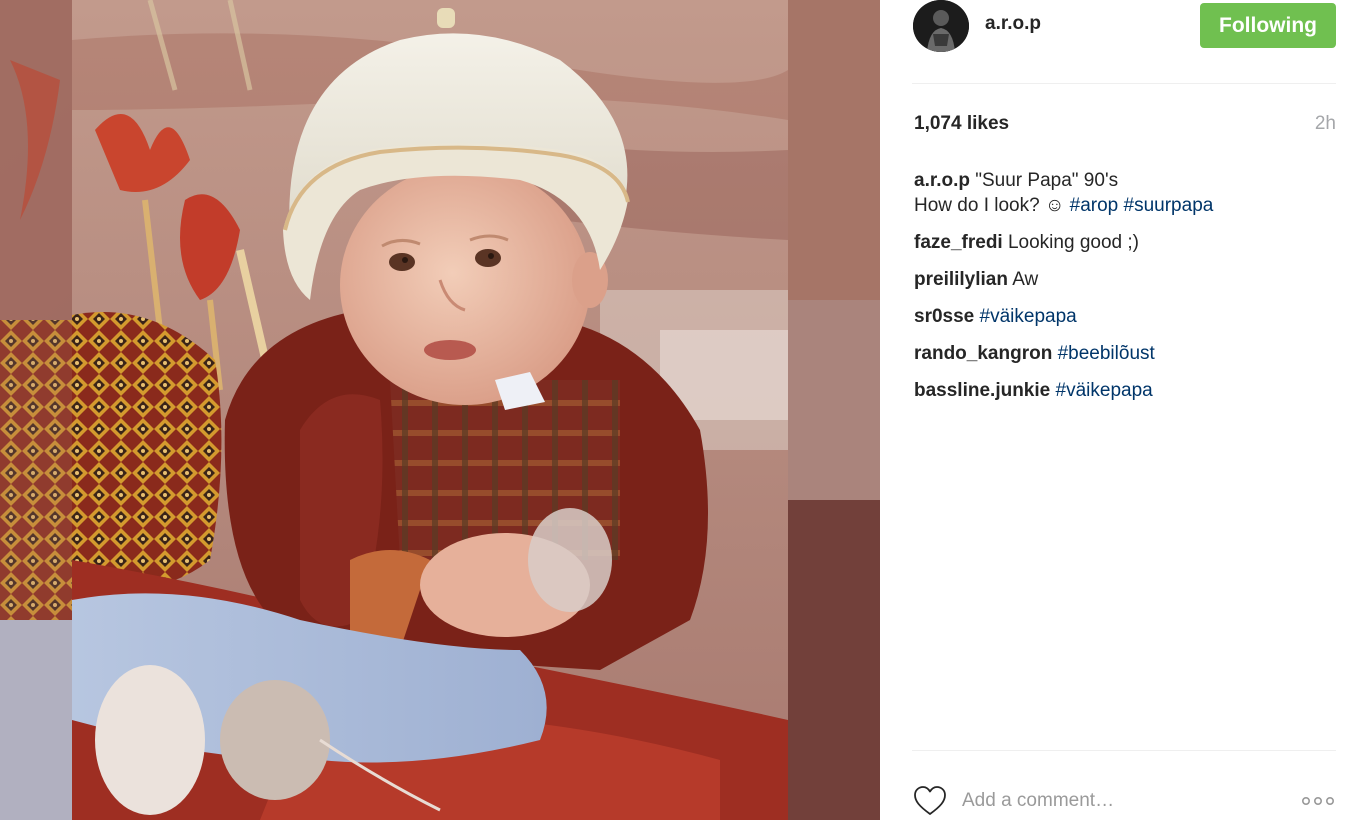 The image size is (1370, 820). What do you see at coordinates (958, 242) in the screenshot?
I see `comment-username: faze_fredi` at bounding box center [958, 242].